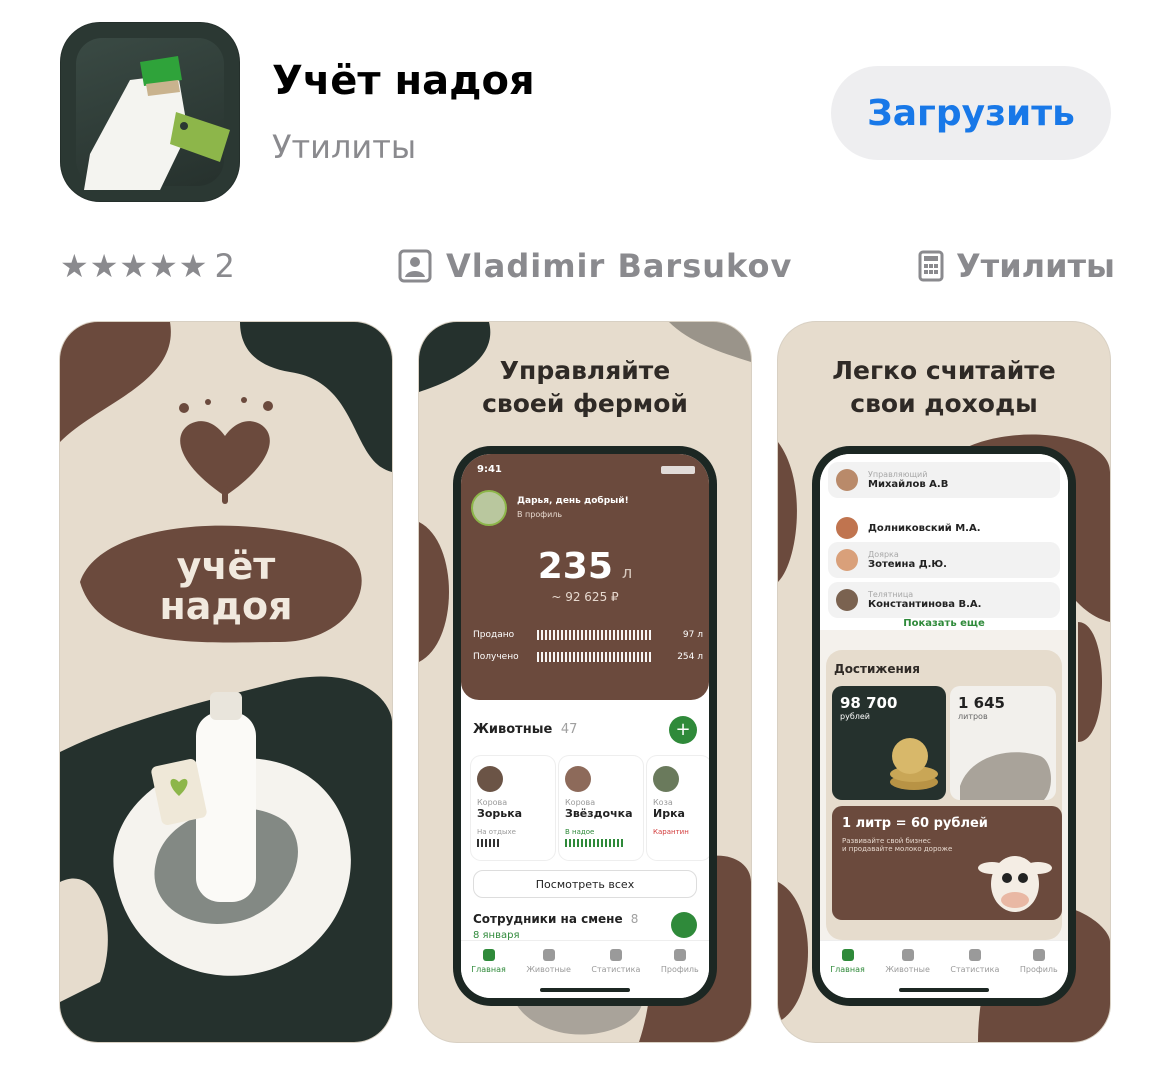 This screenshot has width=1170, height=1078. I want to click on received-row: Получено 254 л, so click(588, 657).